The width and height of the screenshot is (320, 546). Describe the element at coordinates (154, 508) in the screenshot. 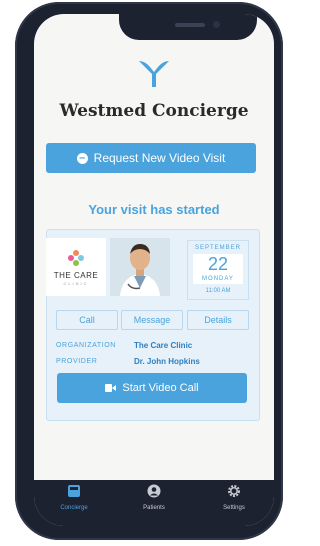

I see `tab-patients-label: Patients` at that location.